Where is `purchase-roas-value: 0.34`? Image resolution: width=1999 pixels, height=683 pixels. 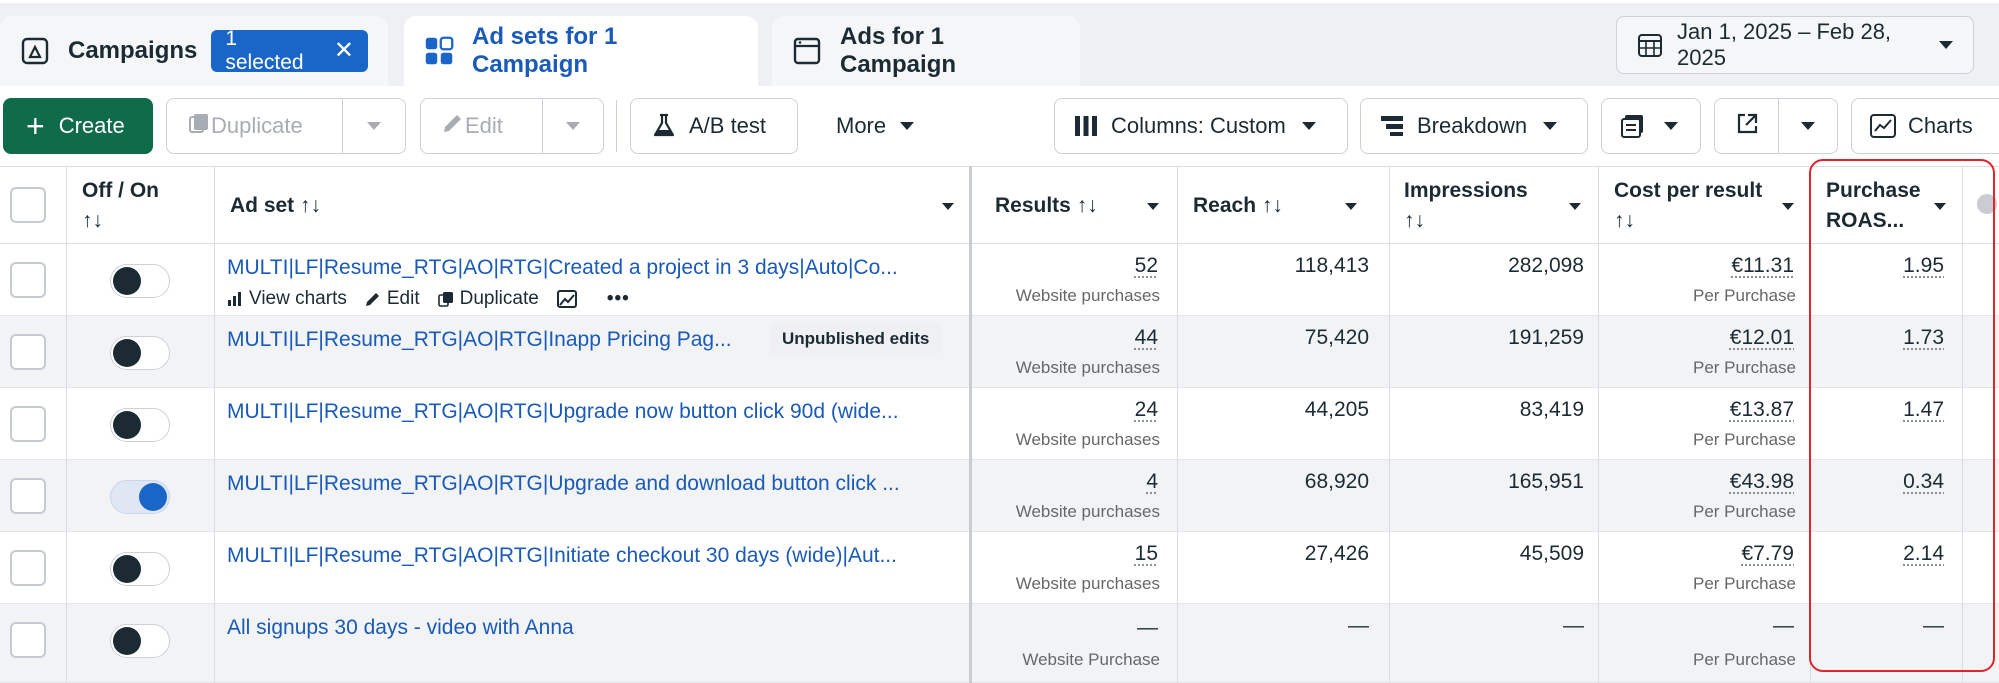 purchase-roas-value: 0.34 is located at coordinates (1923, 482).